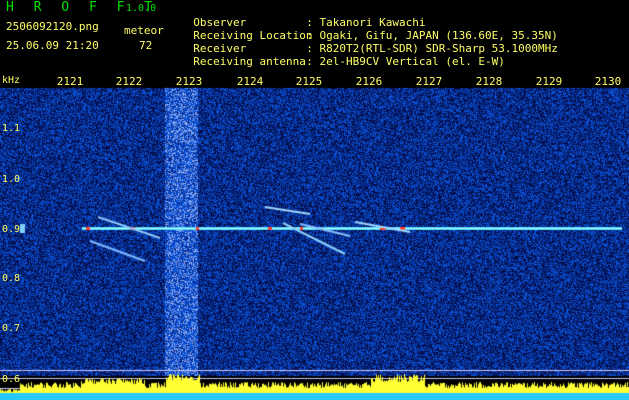 The width and height of the screenshot is (629, 400). I want to click on time-tick-label: 2130, so click(608, 81).